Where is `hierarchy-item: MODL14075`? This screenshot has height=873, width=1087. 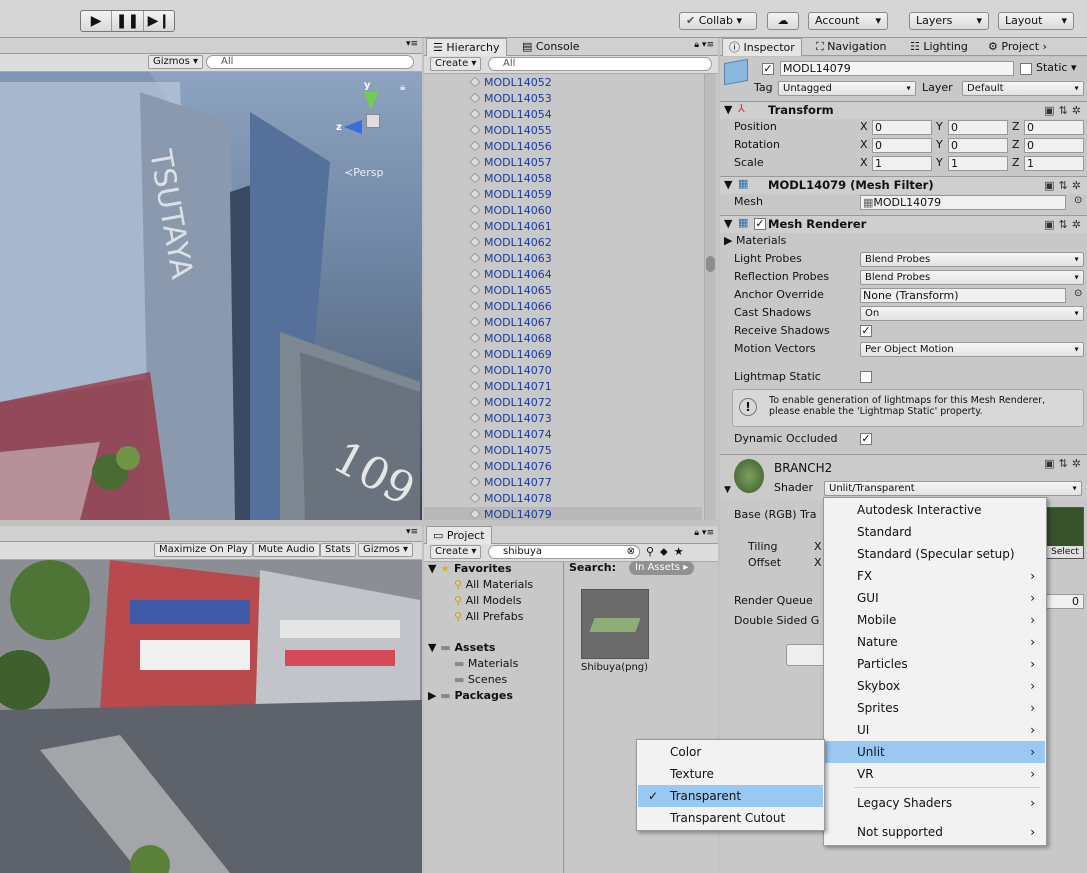
hierarchy-item: MODL14075 is located at coordinates (510, 451).